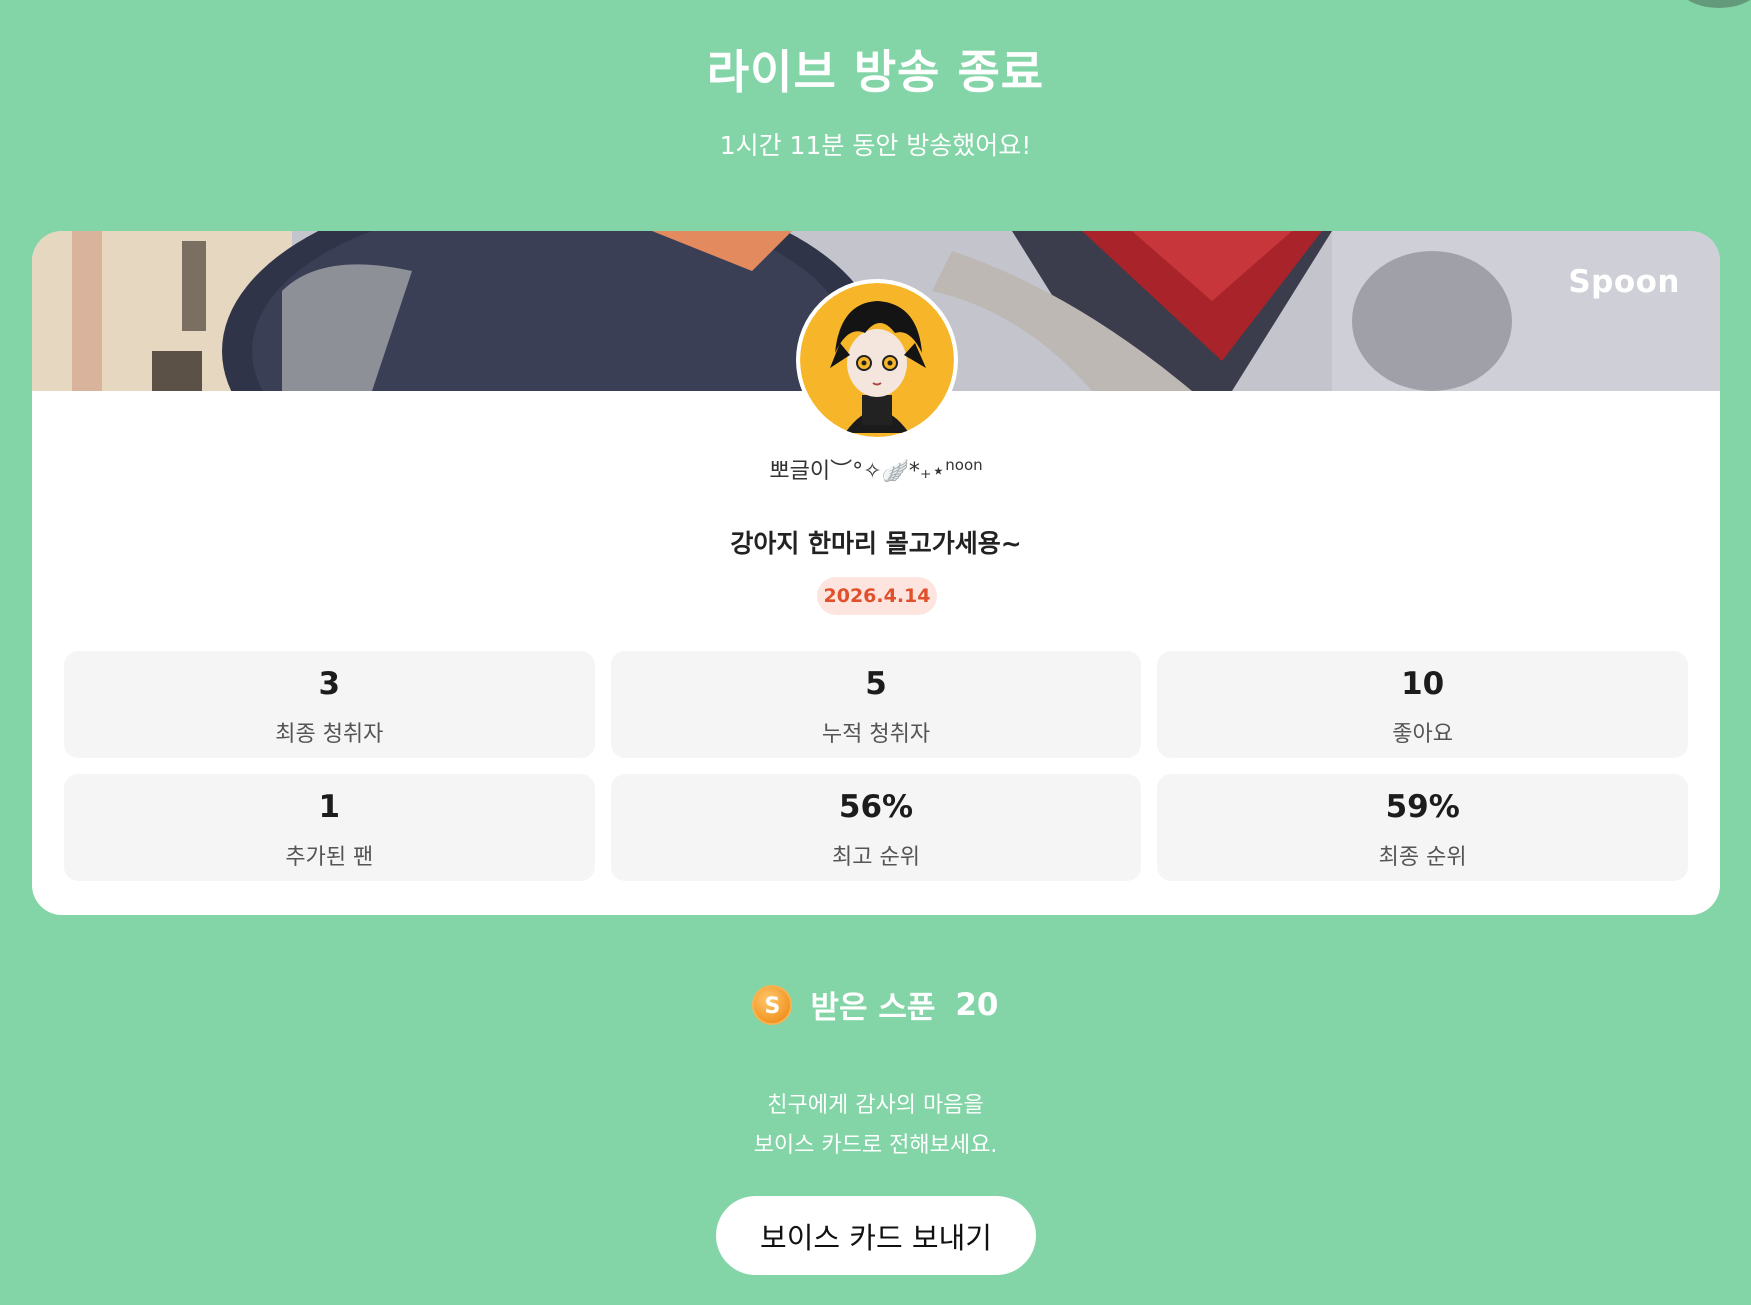 The image size is (1751, 1305). What do you see at coordinates (876, 543) in the screenshot?
I see `live-title: 강아지 한마리 몰고가세용~` at bounding box center [876, 543].